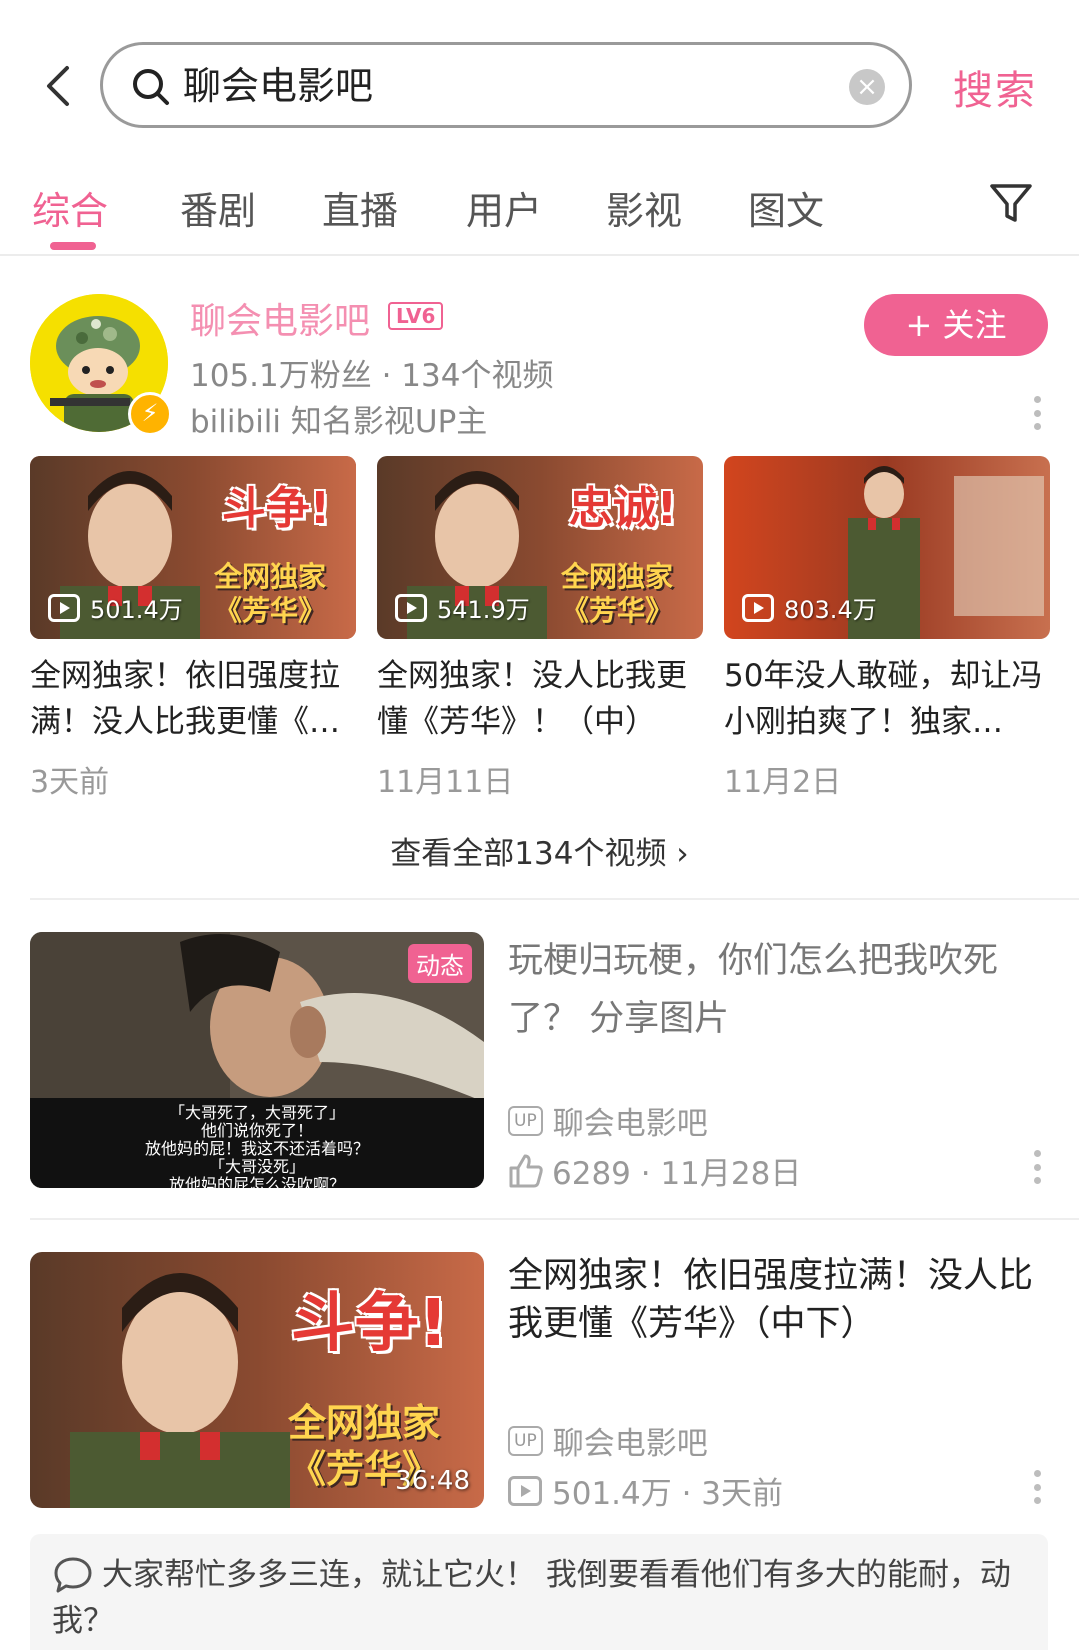  I want to click on play-count: 803.4万, so click(809, 607).